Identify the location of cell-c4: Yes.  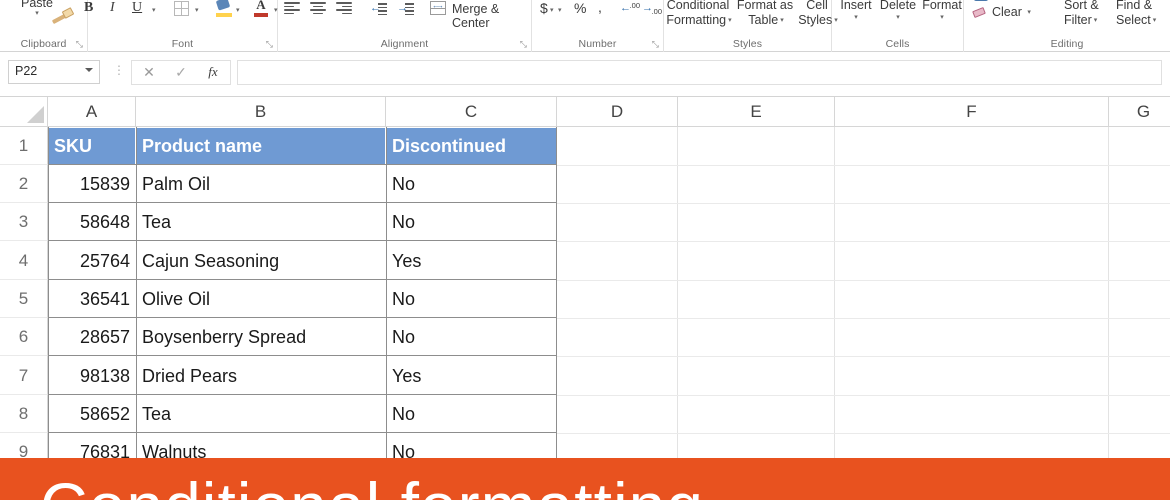
(471, 261).